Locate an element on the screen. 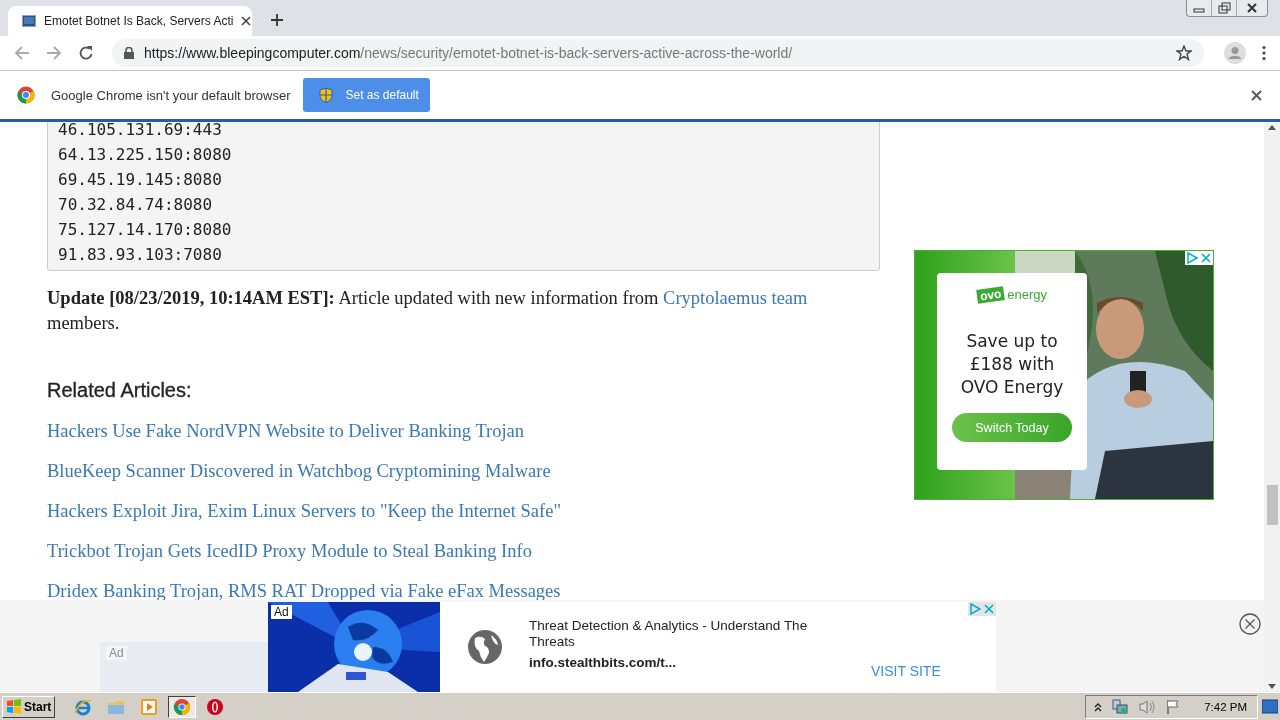 The image size is (1280, 720). code-line: 70.32.84.74:8080 is located at coordinates (136, 205).